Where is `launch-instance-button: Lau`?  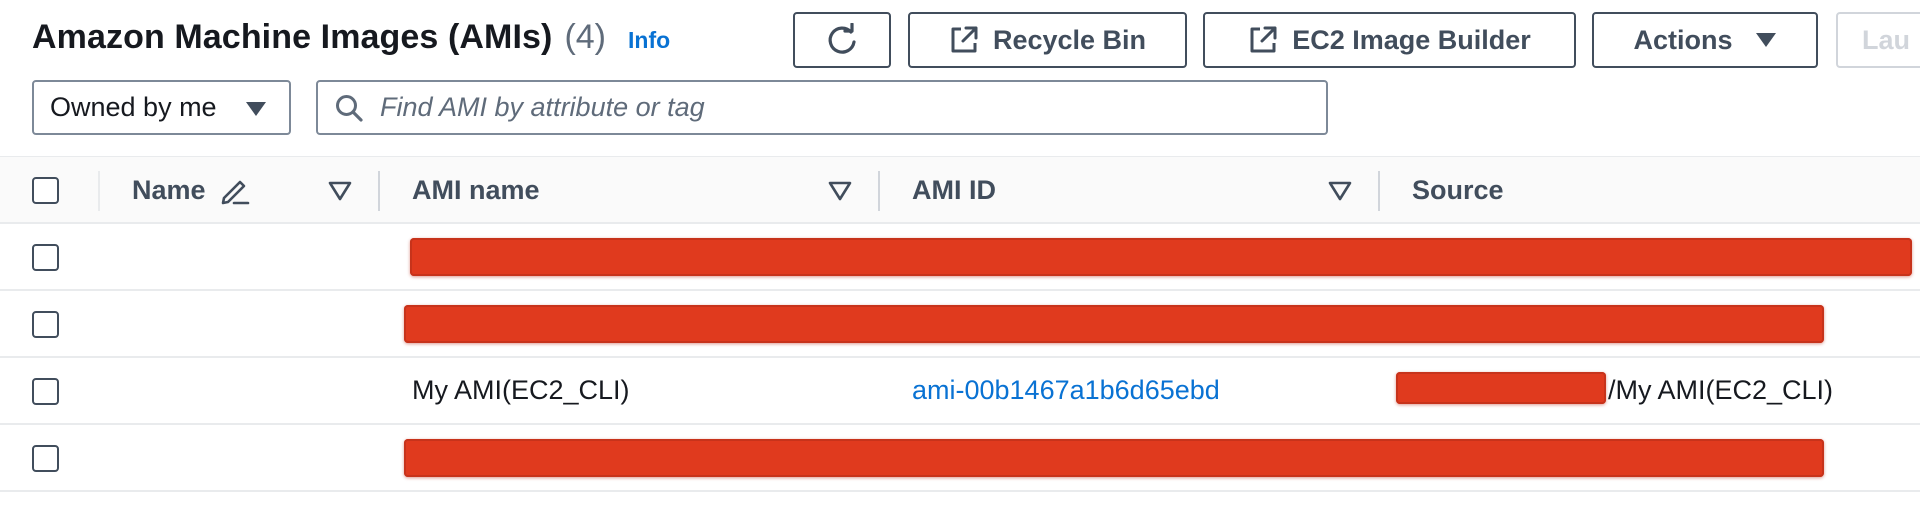
launch-instance-button: Lau is located at coordinates (1878, 40).